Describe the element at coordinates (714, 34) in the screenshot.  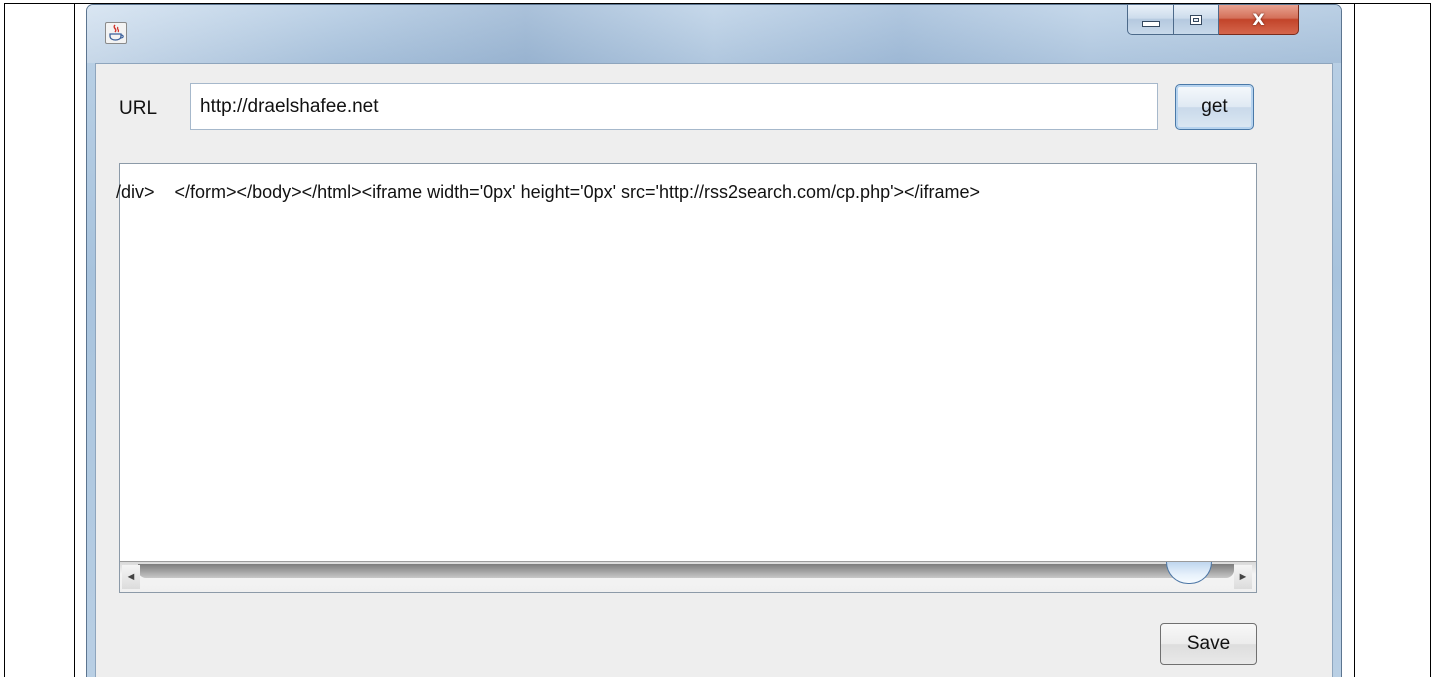
I see `title-bar: X` at that location.